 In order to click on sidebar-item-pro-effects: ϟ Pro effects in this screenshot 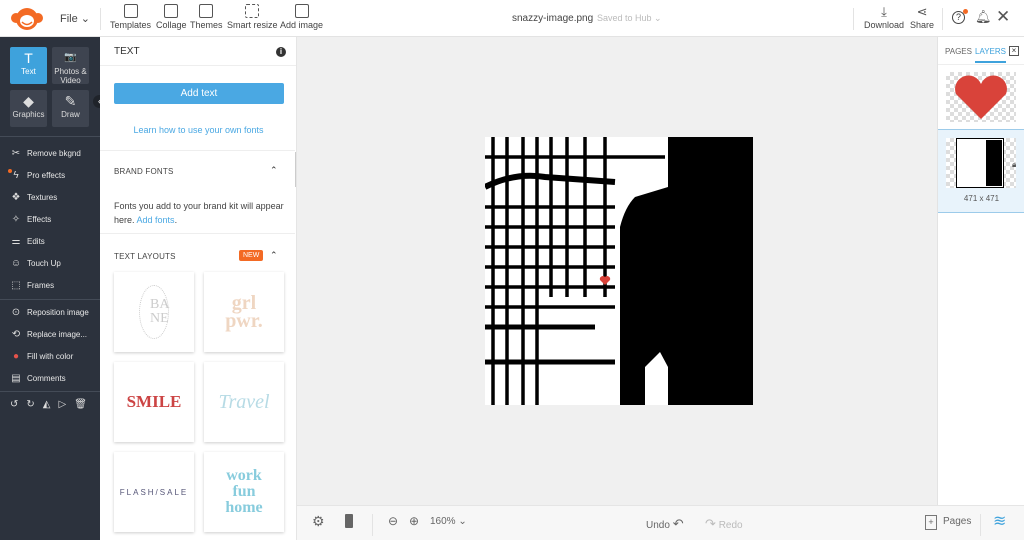, I will do `click(37, 175)`.